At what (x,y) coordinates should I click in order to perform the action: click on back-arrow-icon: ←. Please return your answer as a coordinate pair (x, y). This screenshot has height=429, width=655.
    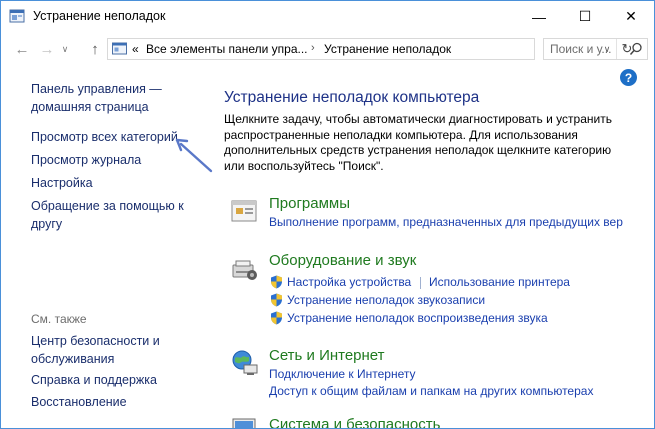
    Looking at the image, I should click on (22, 49).